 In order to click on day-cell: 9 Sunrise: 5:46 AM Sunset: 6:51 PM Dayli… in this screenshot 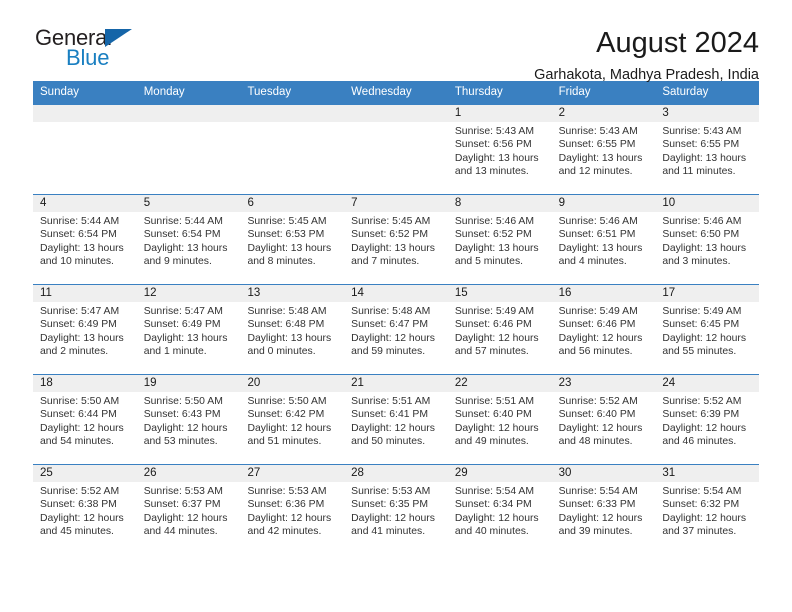, I will do `click(603, 239)`.